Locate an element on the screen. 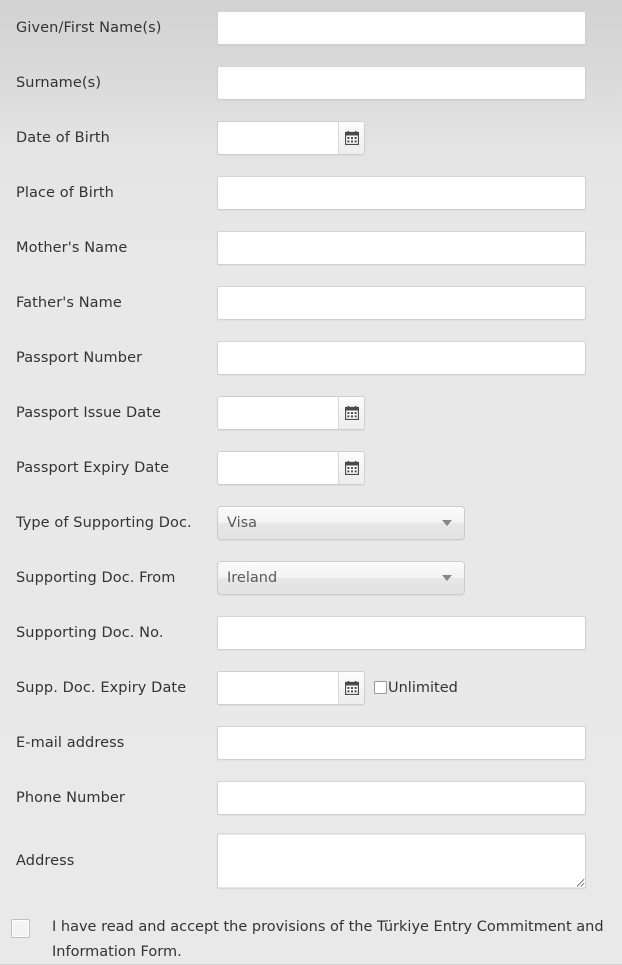 This screenshot has width=622, height=965. passport-expiry-date-calendar-button is located at coordinates (351, 467).